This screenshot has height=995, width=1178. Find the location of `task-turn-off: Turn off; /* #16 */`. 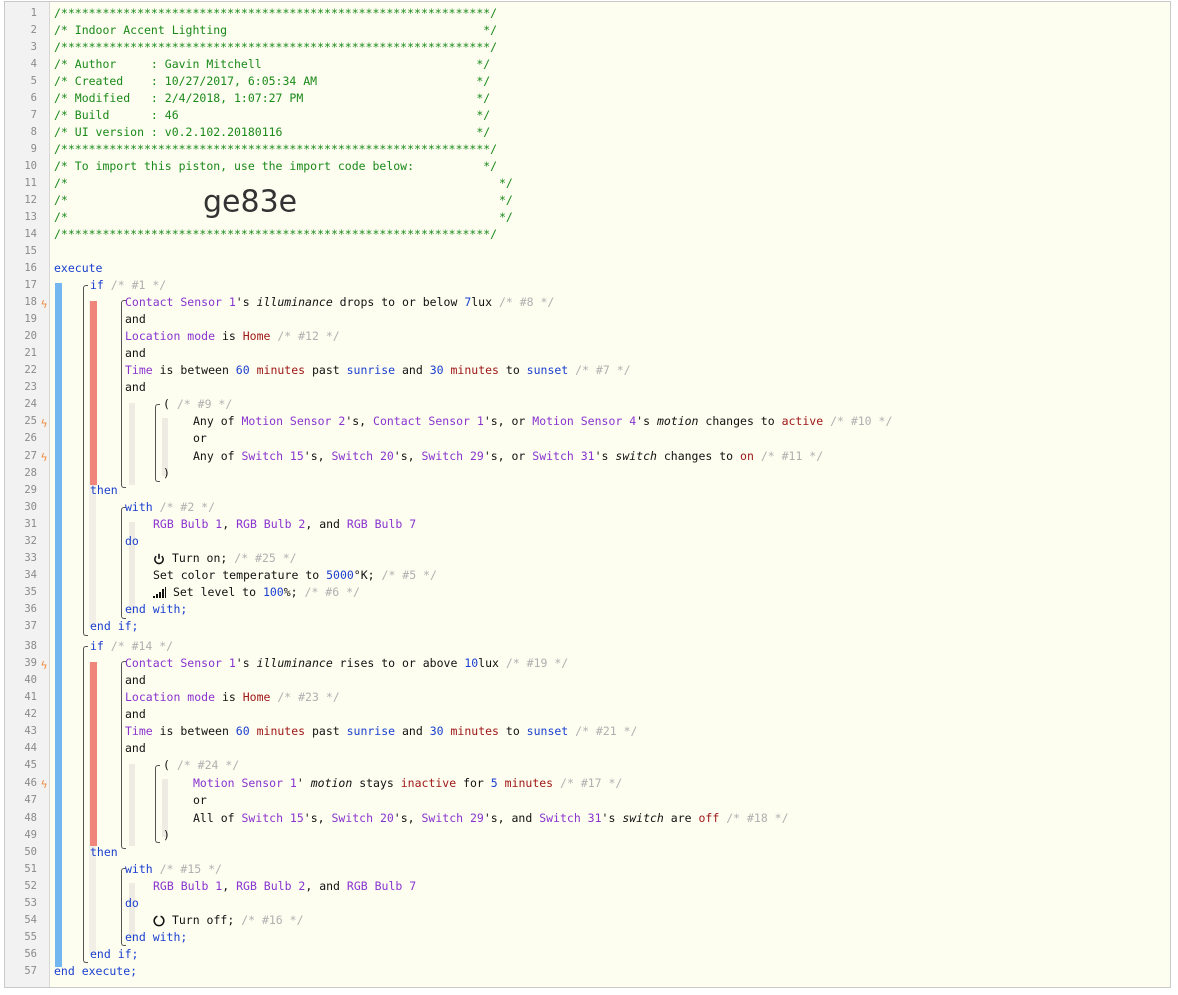

task-turn-off: Turn off; /* #16 */ is located at coordinates (228, 920).